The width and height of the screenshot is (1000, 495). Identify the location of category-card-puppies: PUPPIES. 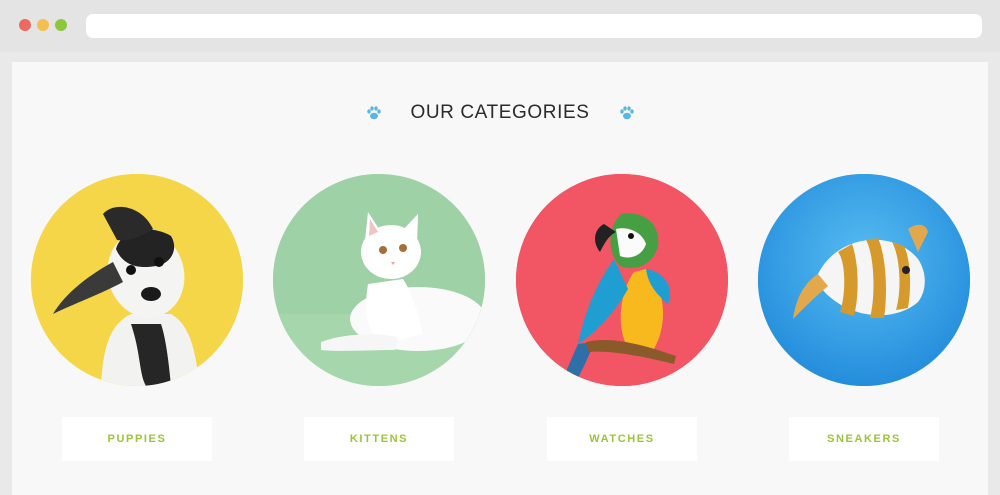
(137, 317).